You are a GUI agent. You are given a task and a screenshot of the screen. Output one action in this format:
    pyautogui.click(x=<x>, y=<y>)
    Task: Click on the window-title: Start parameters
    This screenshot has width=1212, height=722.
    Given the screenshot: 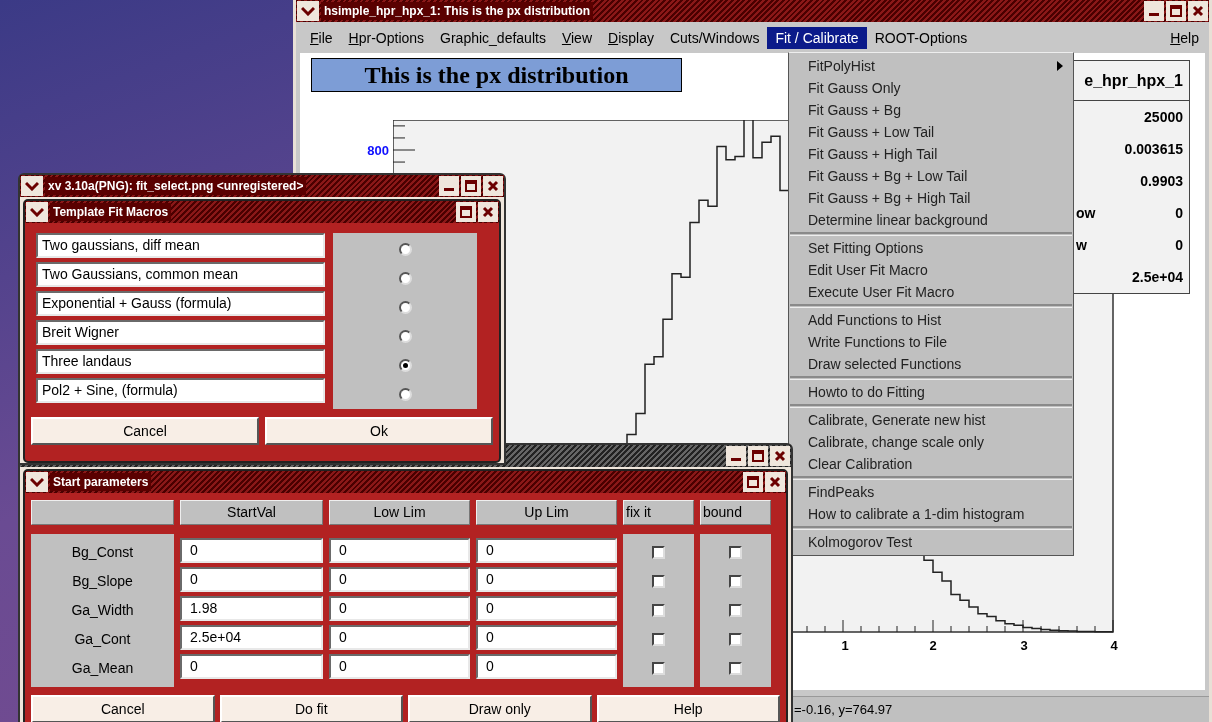 What is the action you would take?
    pyautogui.click(x=101, y=482)
    